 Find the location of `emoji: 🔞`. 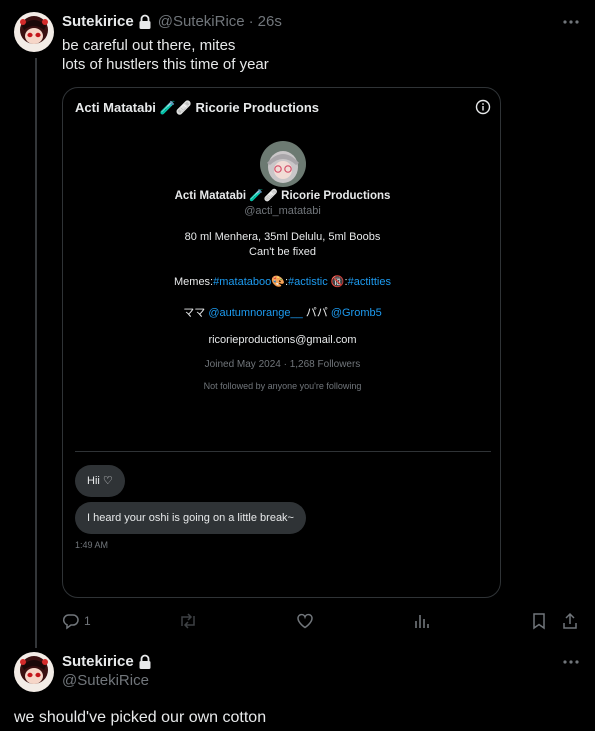

emoji: 🔞 is located at coordinates (337, 282).